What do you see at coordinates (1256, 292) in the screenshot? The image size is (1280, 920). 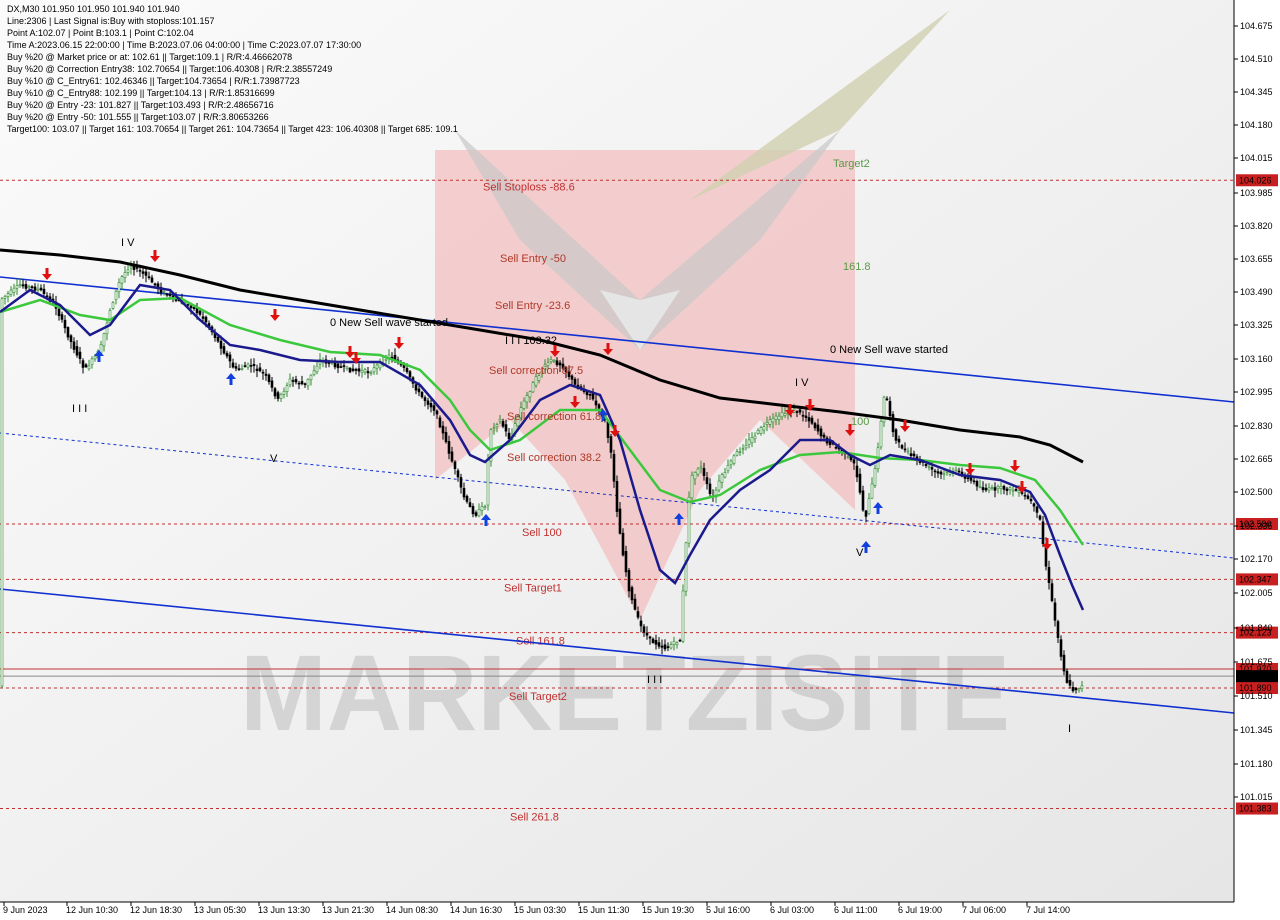 I see `y-tick-label: 103.490` at bounding box center [1256, 292].